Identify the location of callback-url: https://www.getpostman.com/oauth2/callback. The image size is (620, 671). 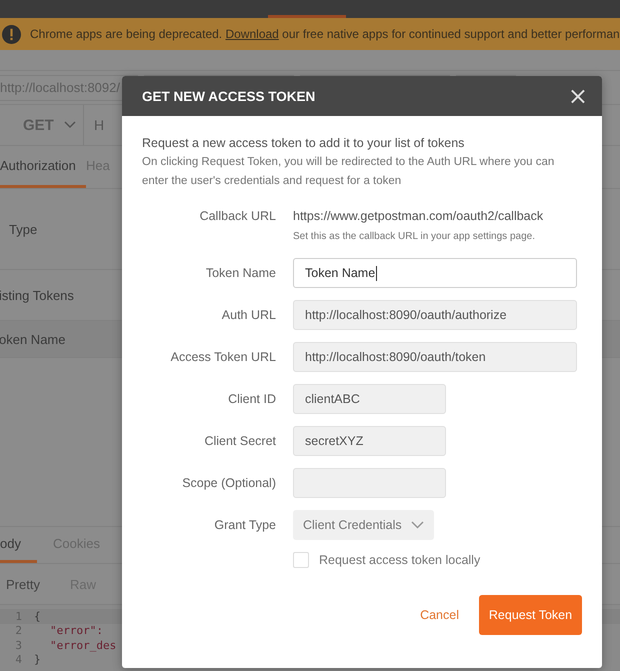
(418, 216).